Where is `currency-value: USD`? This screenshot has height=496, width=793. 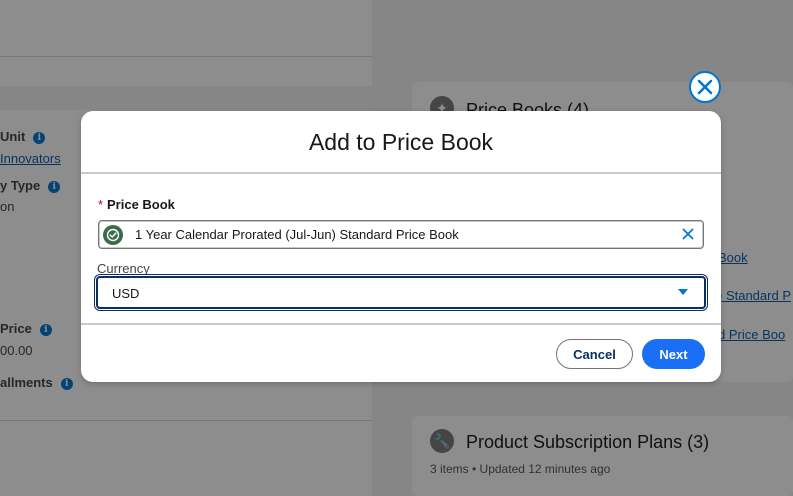
currency-value: USD is located at coordinates (126, 293).